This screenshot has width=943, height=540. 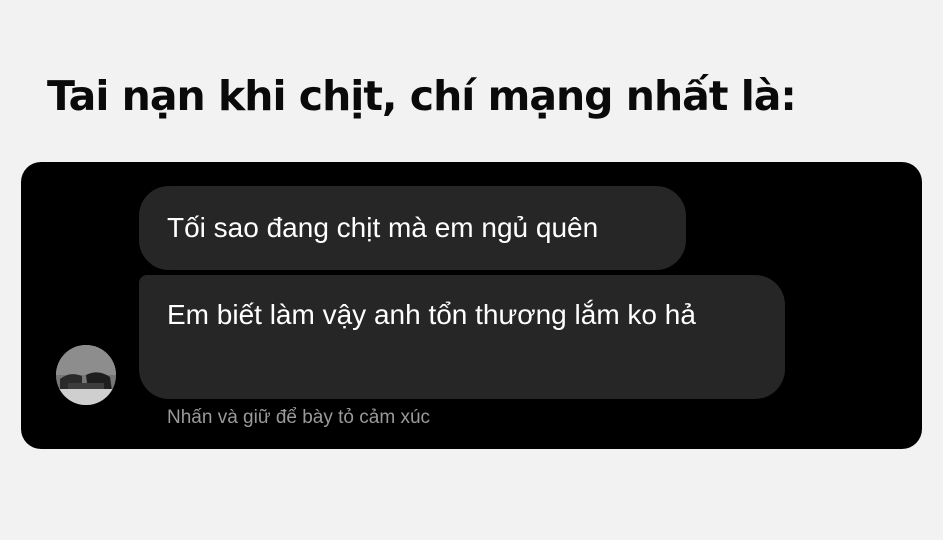 I want to click on profile-photo-icon, so click(x=86, y=375).